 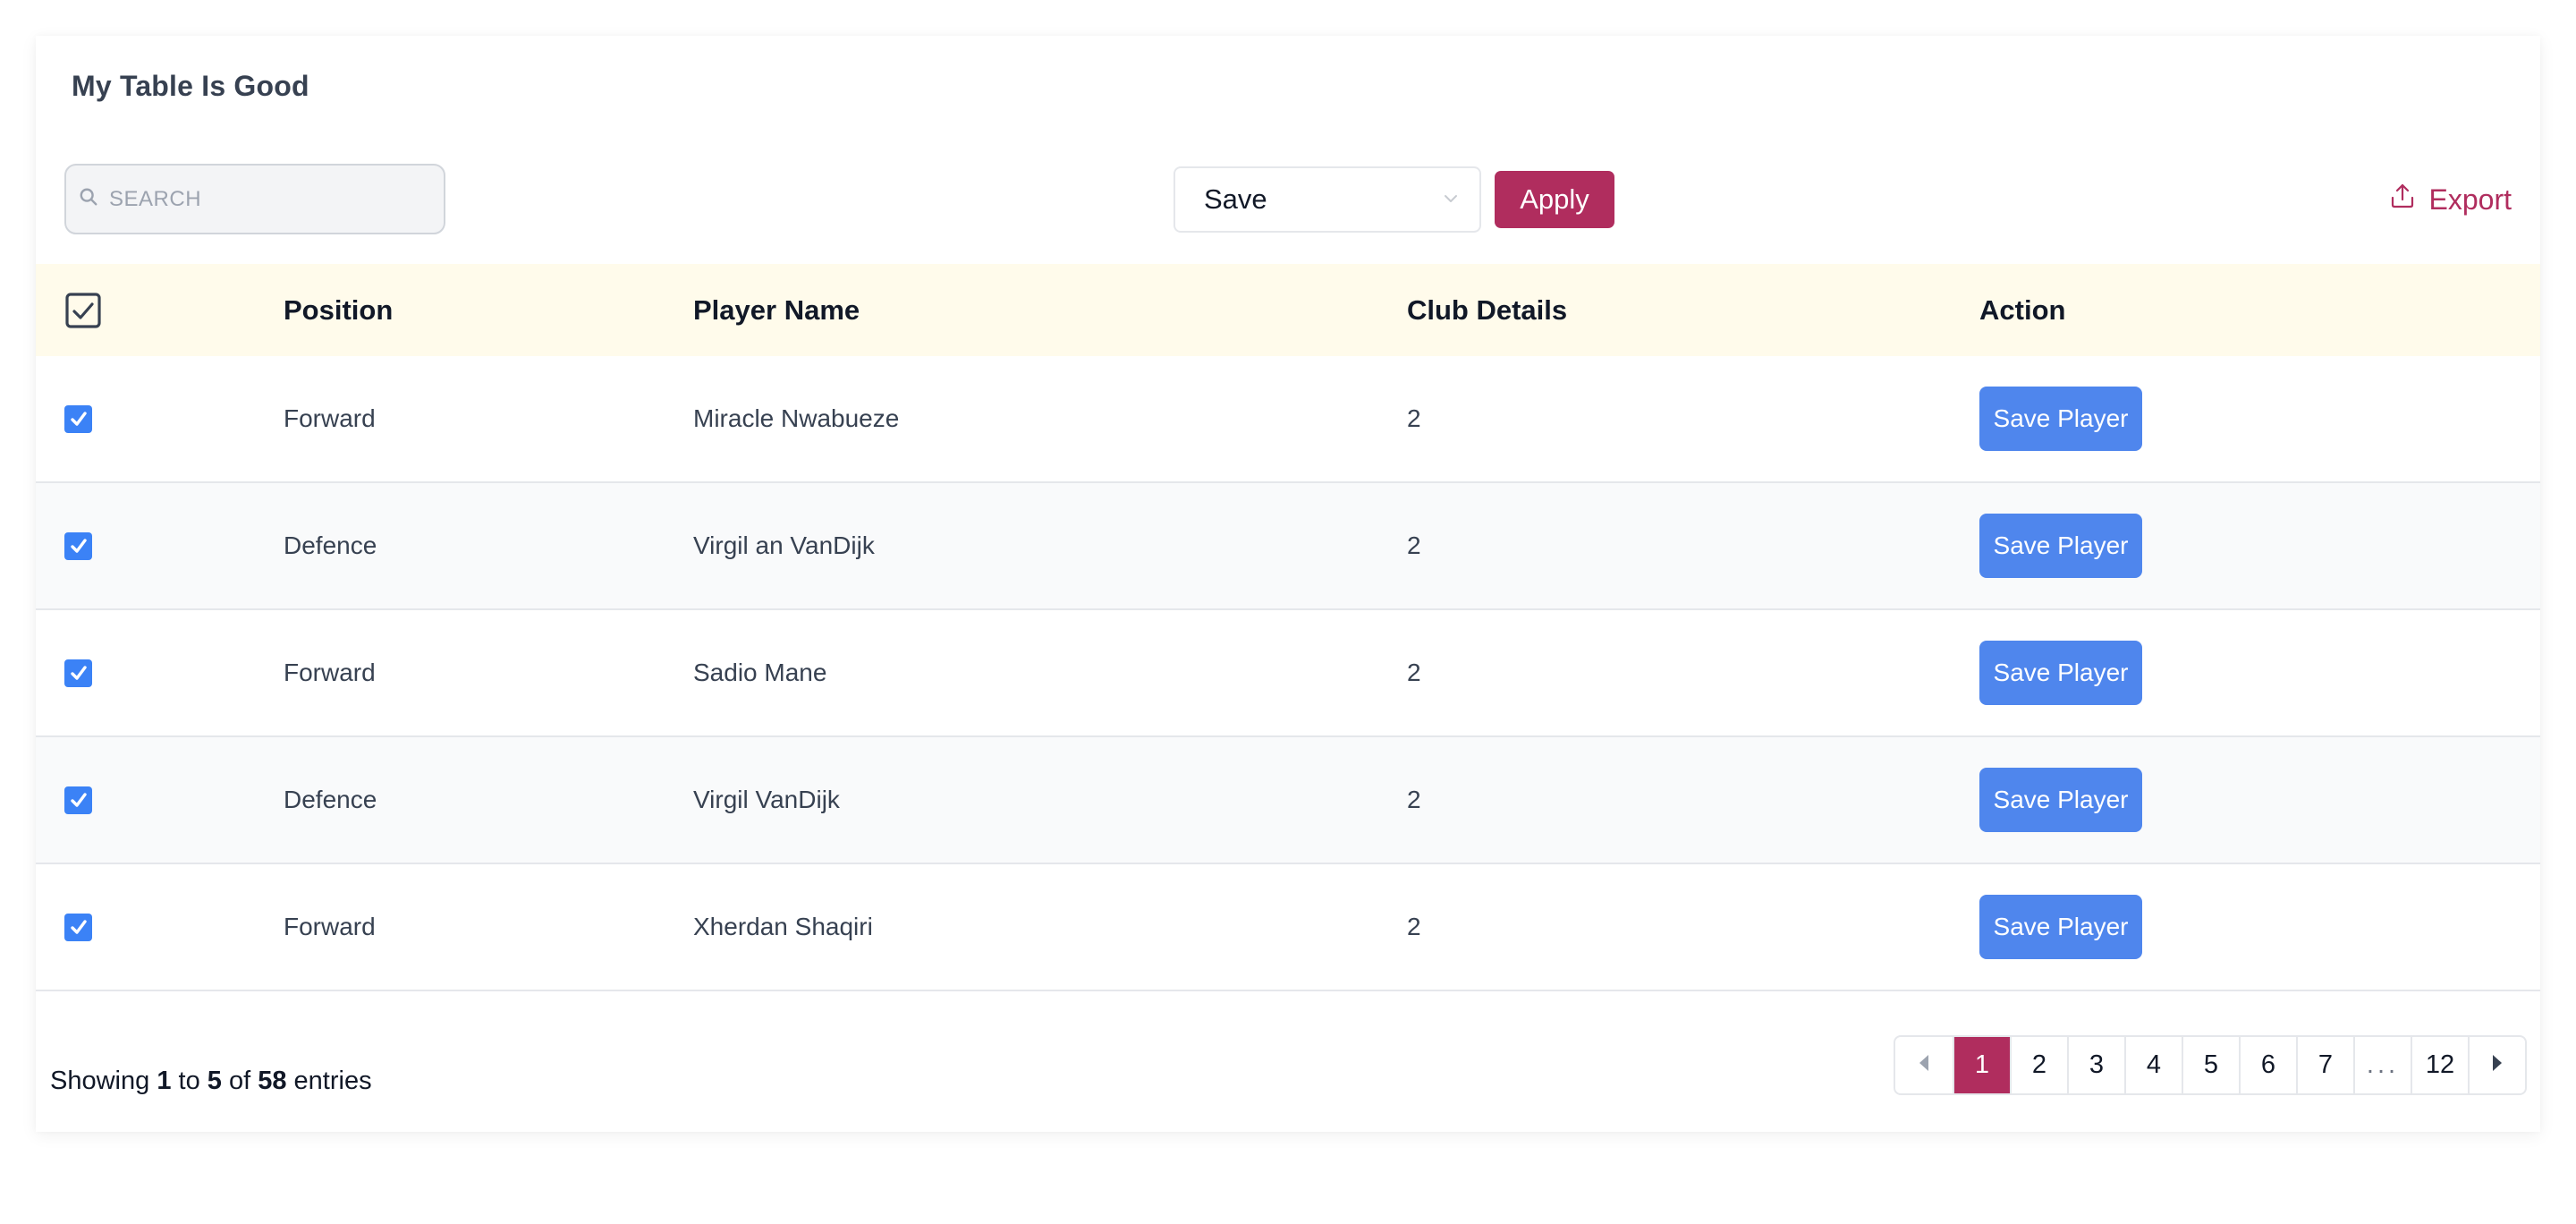 I want to click on next-page-button, so click(x=2496, y=1065).